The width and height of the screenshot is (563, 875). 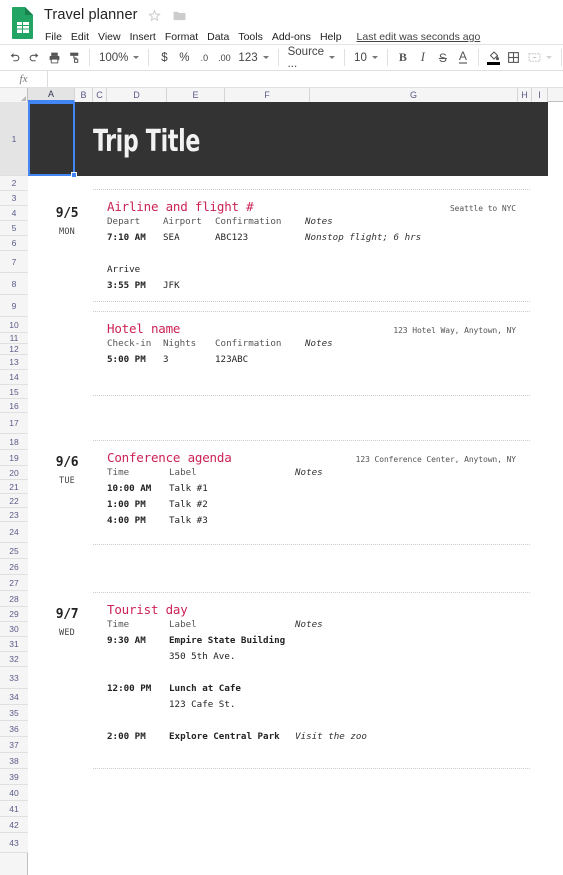 What do you see at coordinates (14, 362) in the screenshot?
I see `row-header-13: 13` at bounding box center [14, 362].